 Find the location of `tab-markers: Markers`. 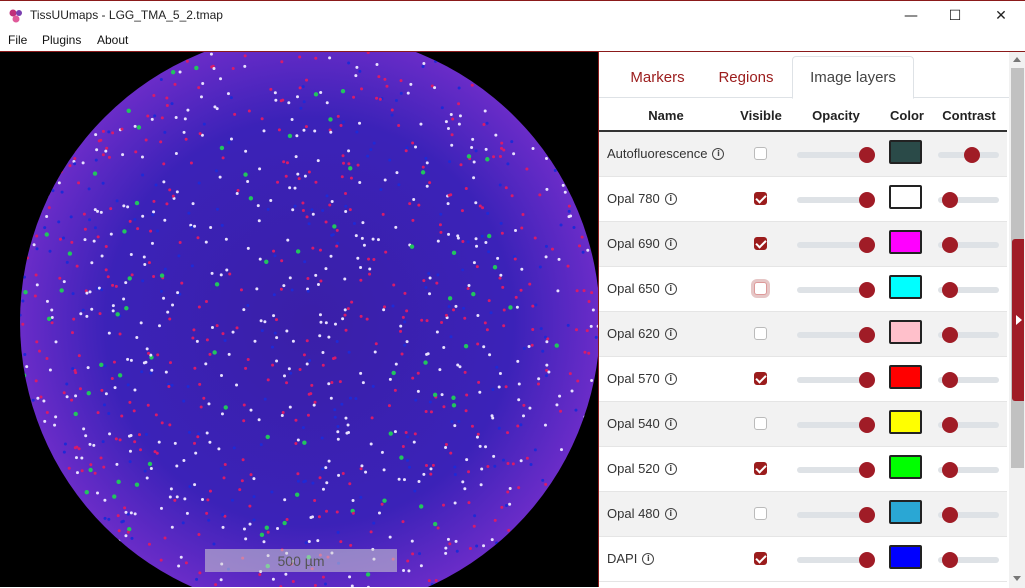

tab-markers: Markers is located at coordinates (657, 77).